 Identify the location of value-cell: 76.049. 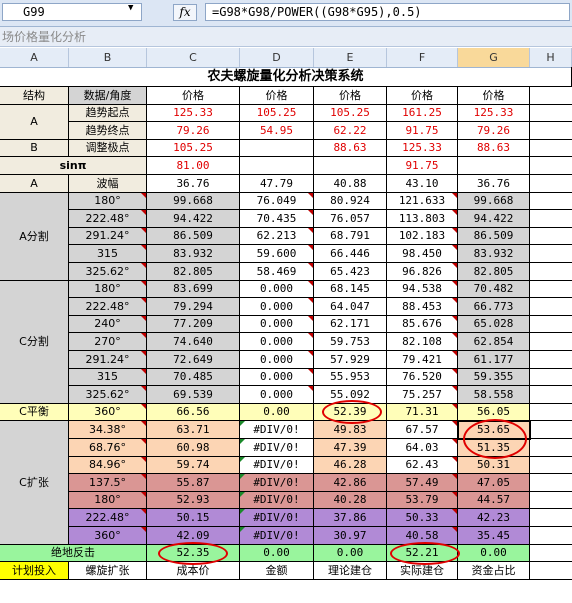
(277, 201).